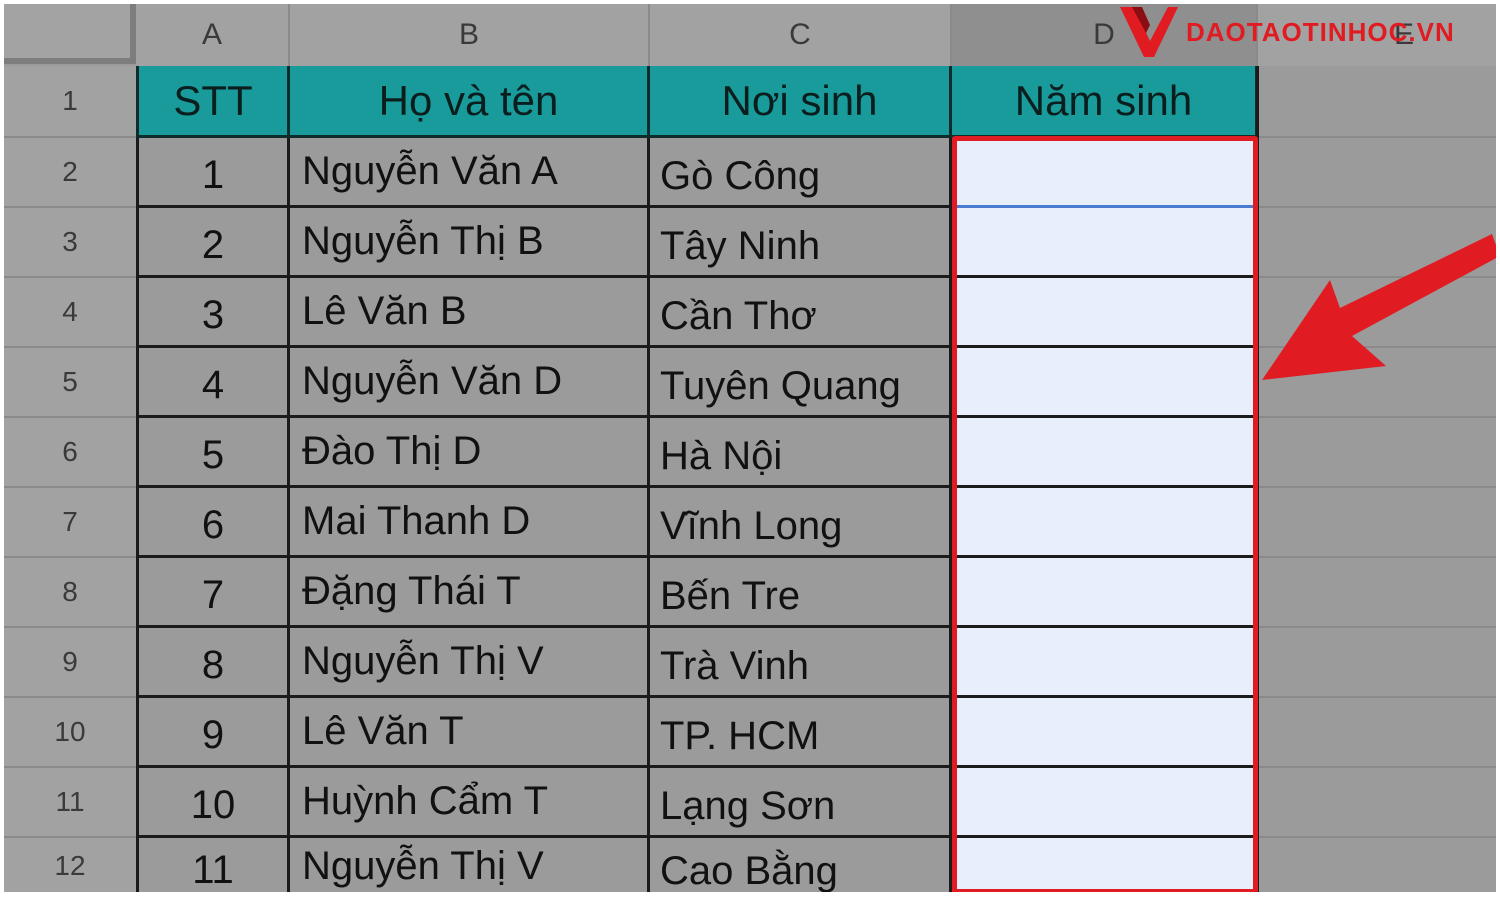  I want to click on birthplace-cell: Trà Vinh, so click(801, 663).